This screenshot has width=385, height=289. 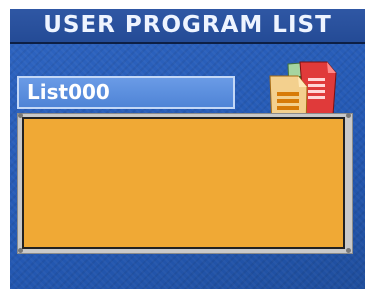 What do you see at coordinates (20, 115) in the screenshot?
I see `frame-corner-top-left` at bounding box center [20, 115].